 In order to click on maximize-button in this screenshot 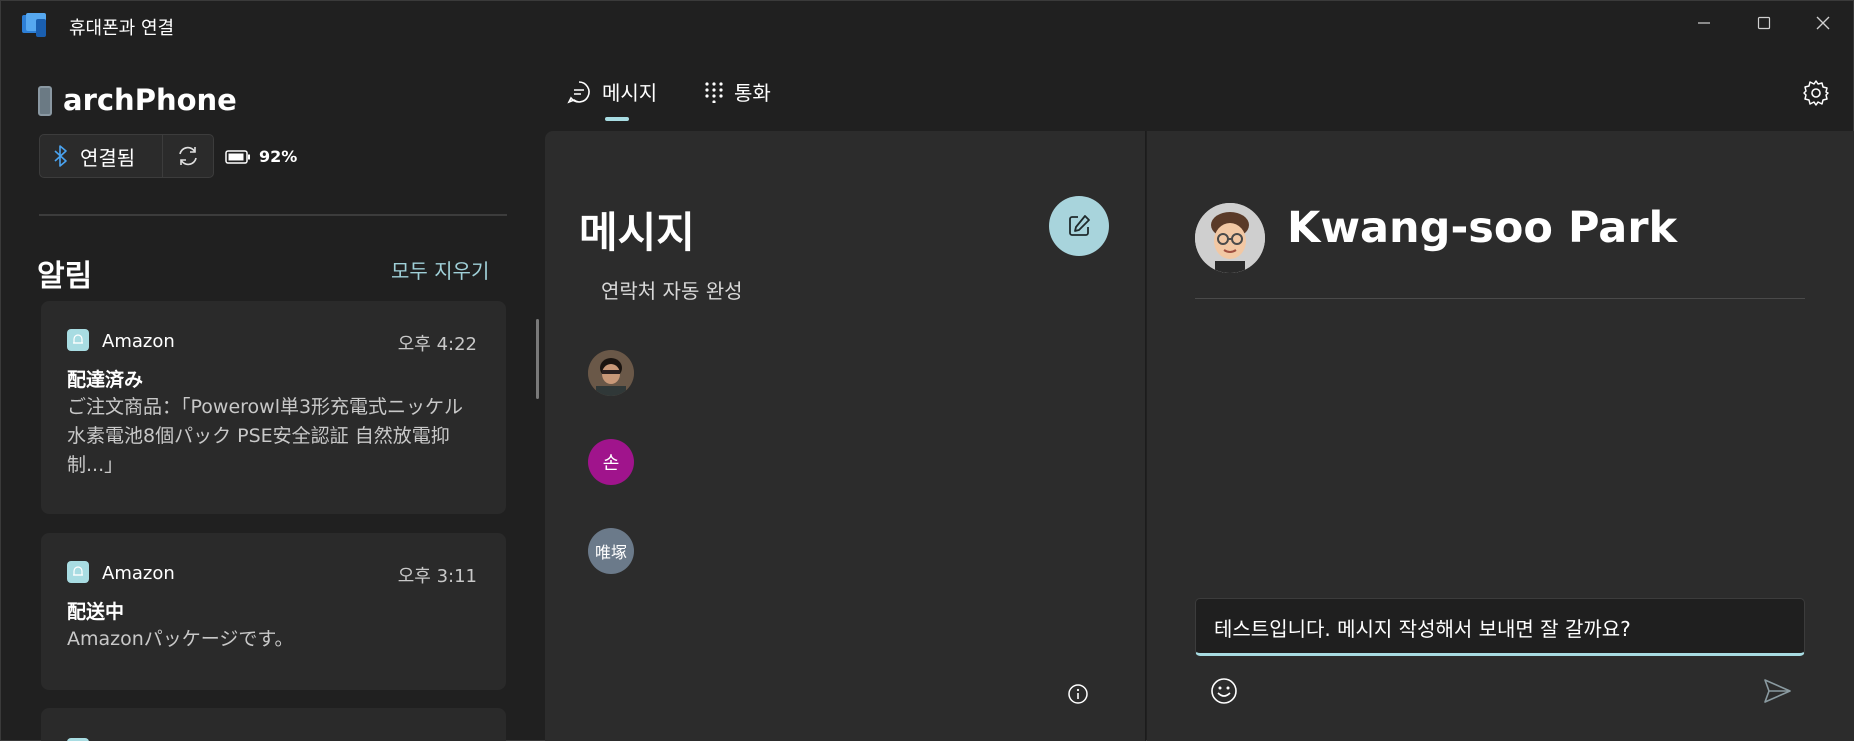, I will do `click(1764, 23)`.